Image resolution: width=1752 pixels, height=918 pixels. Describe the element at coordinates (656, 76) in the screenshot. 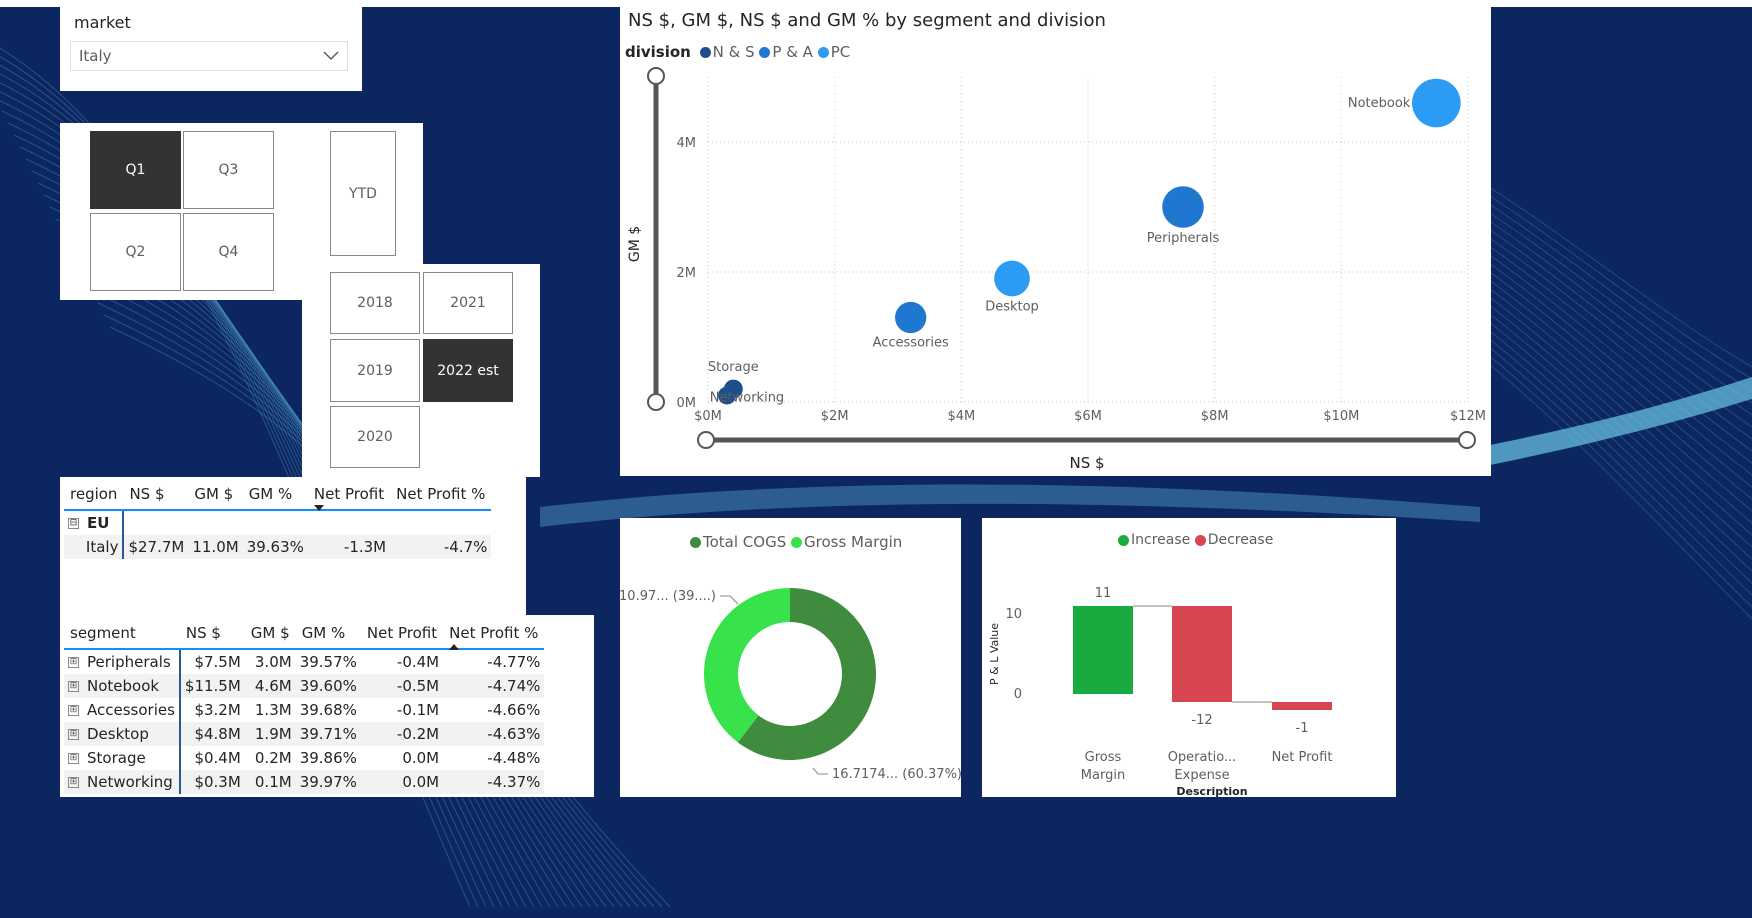

I see `y-zoom-slider-top-handle` at that location.